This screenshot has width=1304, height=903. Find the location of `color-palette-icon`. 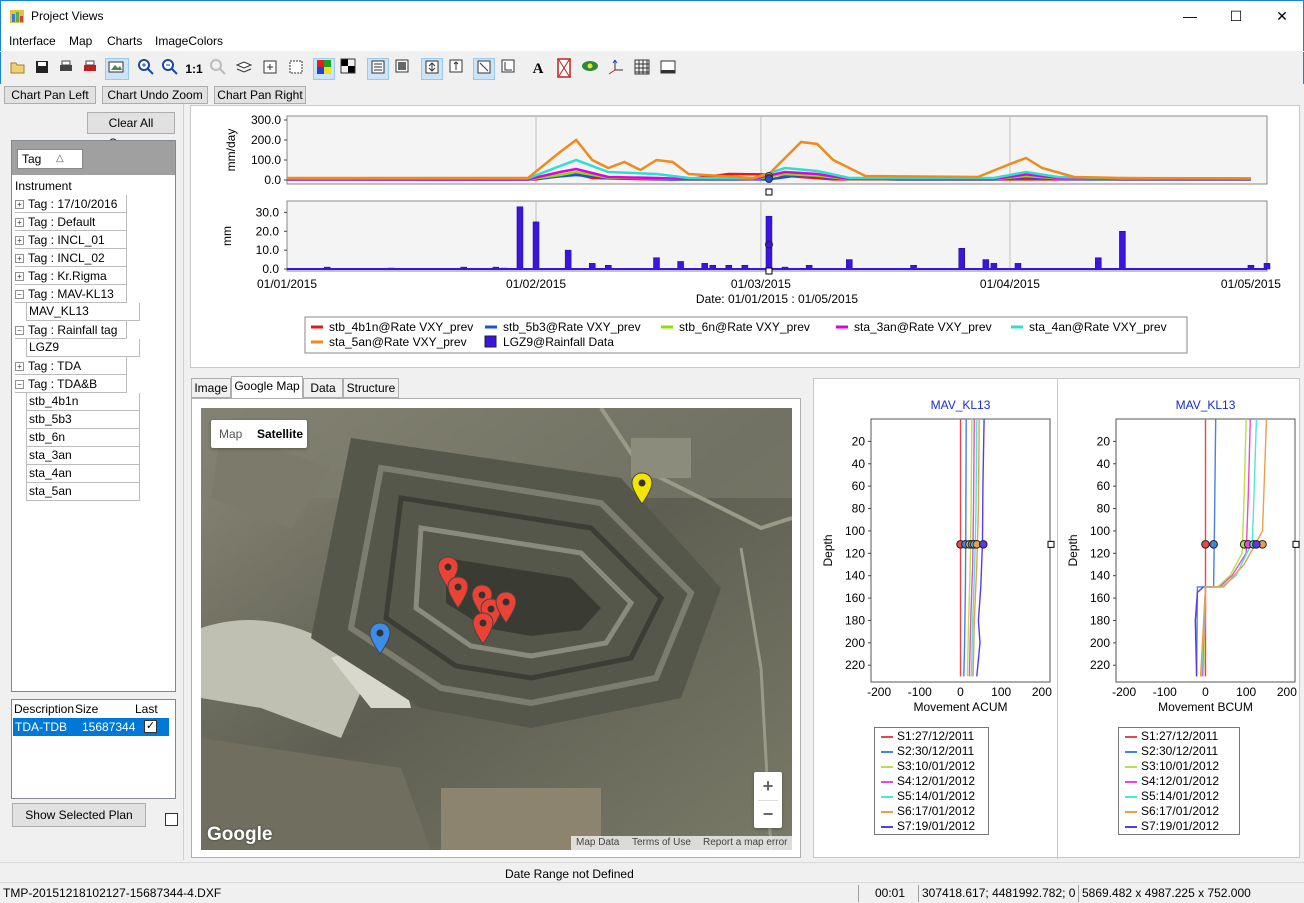

color-palette-icon is located at coordinates (324, 69).